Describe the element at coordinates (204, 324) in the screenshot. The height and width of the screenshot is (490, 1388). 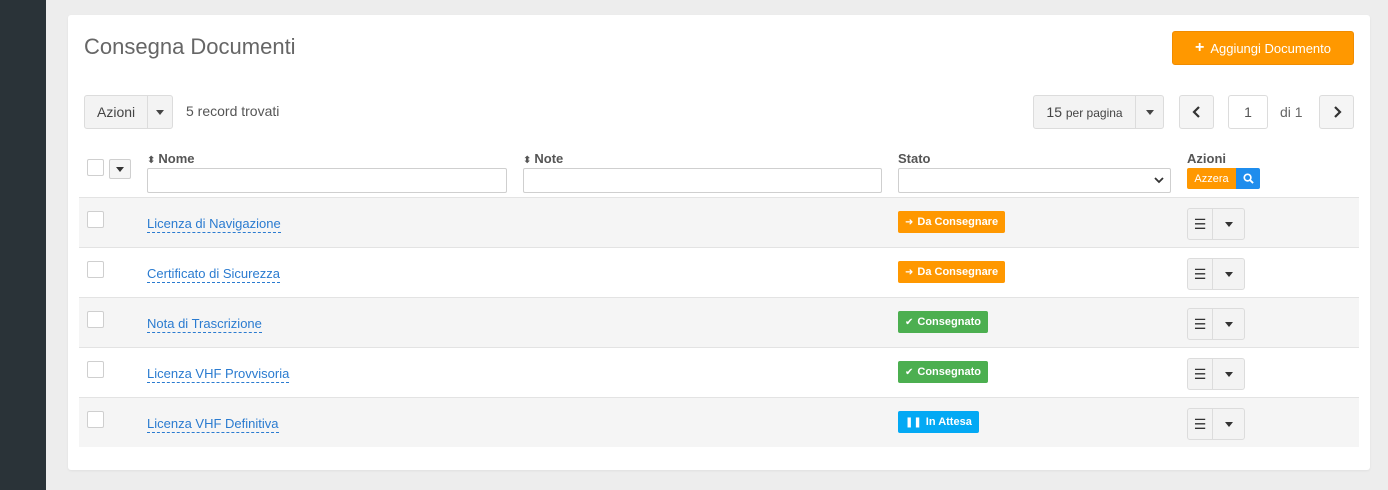
I see `document-name-link: Nota di Trascrizione` at that location.